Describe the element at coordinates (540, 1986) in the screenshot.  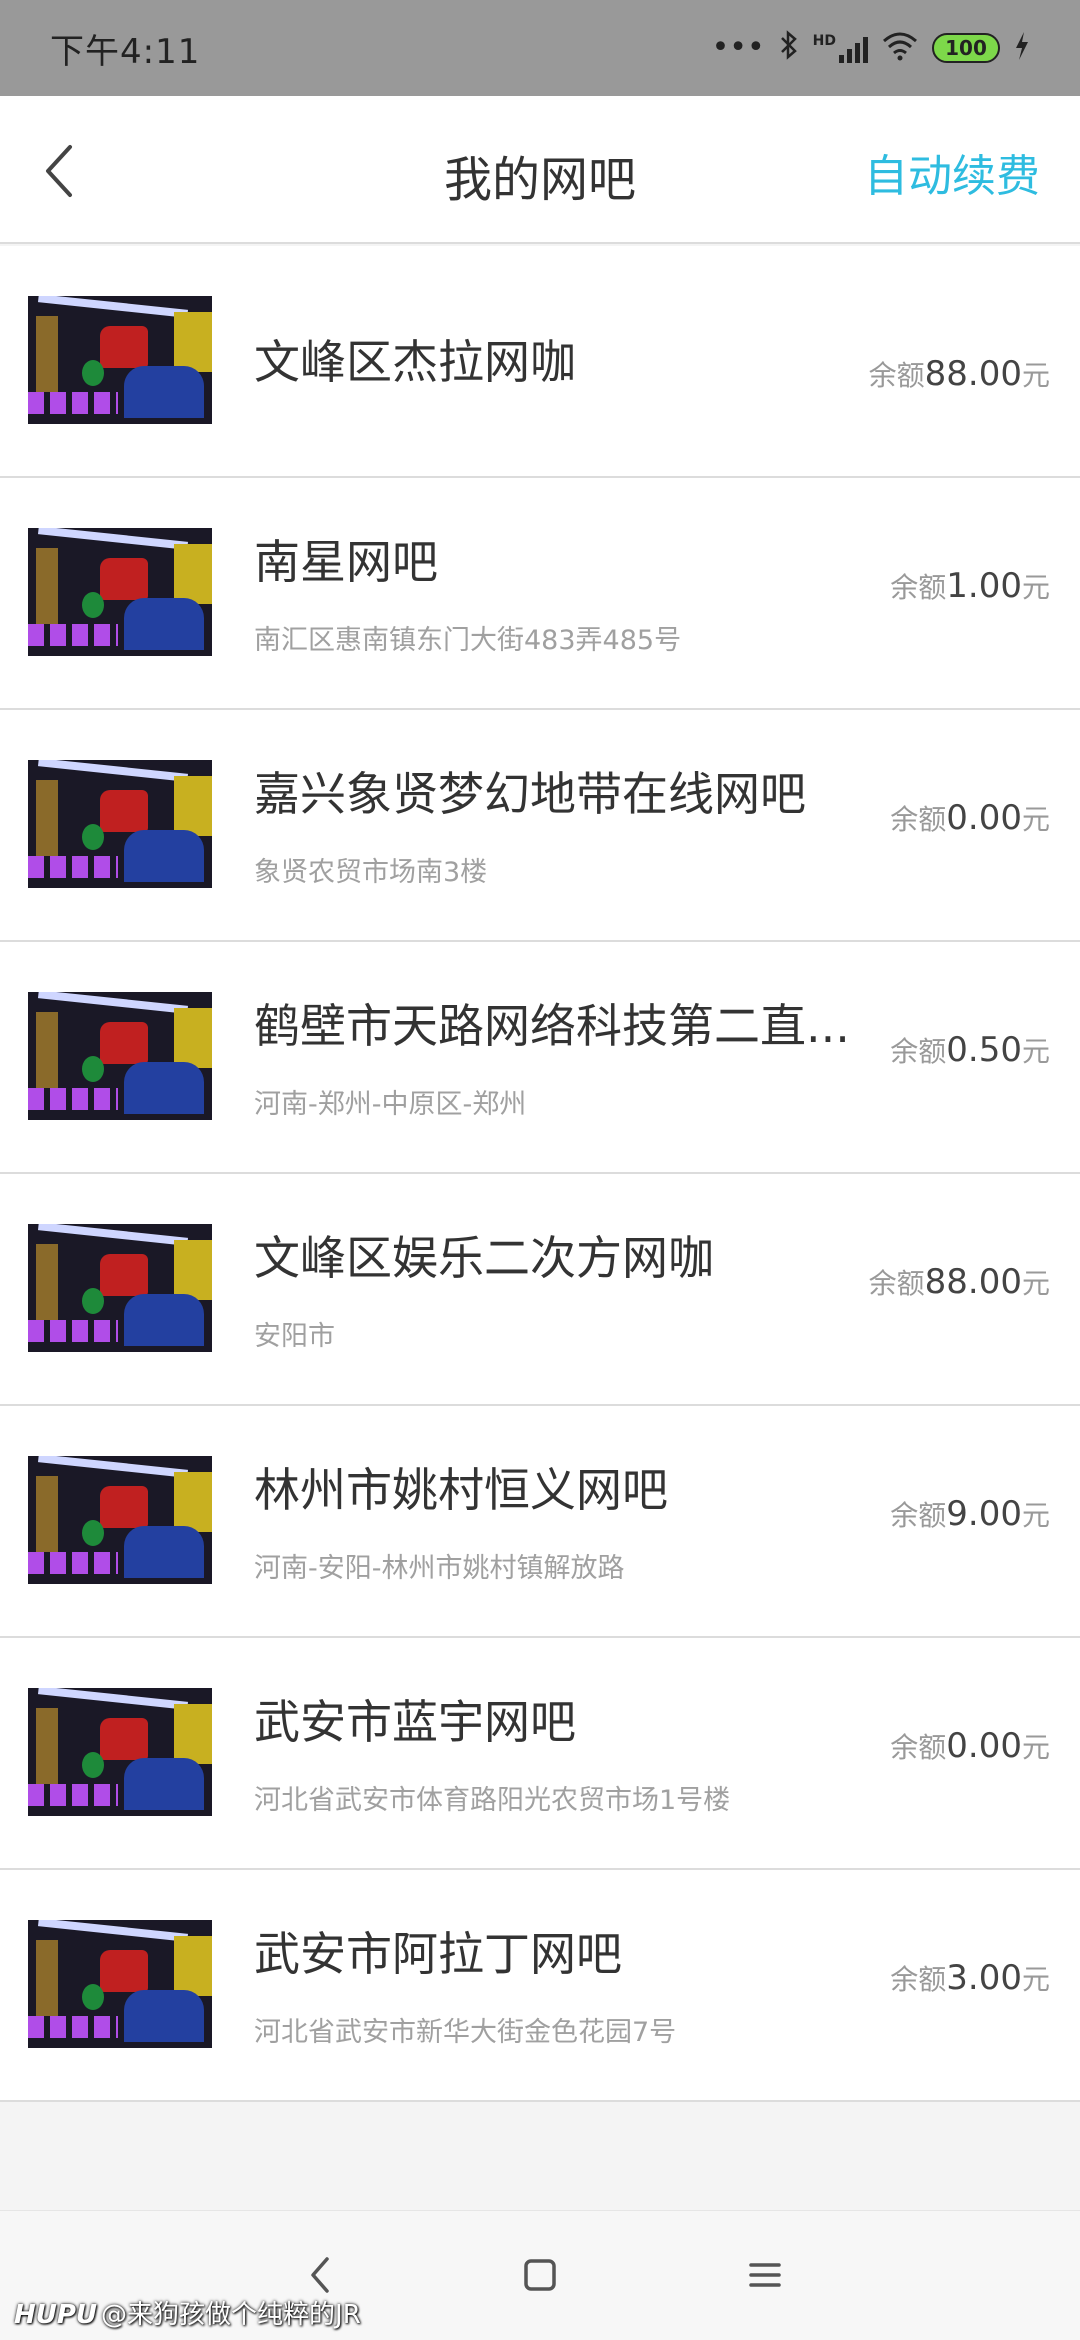
I see `list-item: 武安市阿拉丁网吧 河北省武安市新华大街金色花园7号 余额3.00元` at that location.